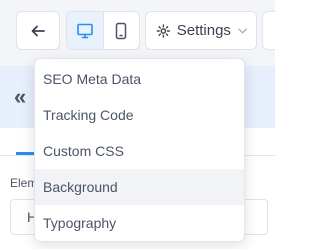 The width and height of the screenshot is (320, 249). Describe the element at coordinates (268, 30) in the screenshot. I see `toolbar-button-partial` at that location.